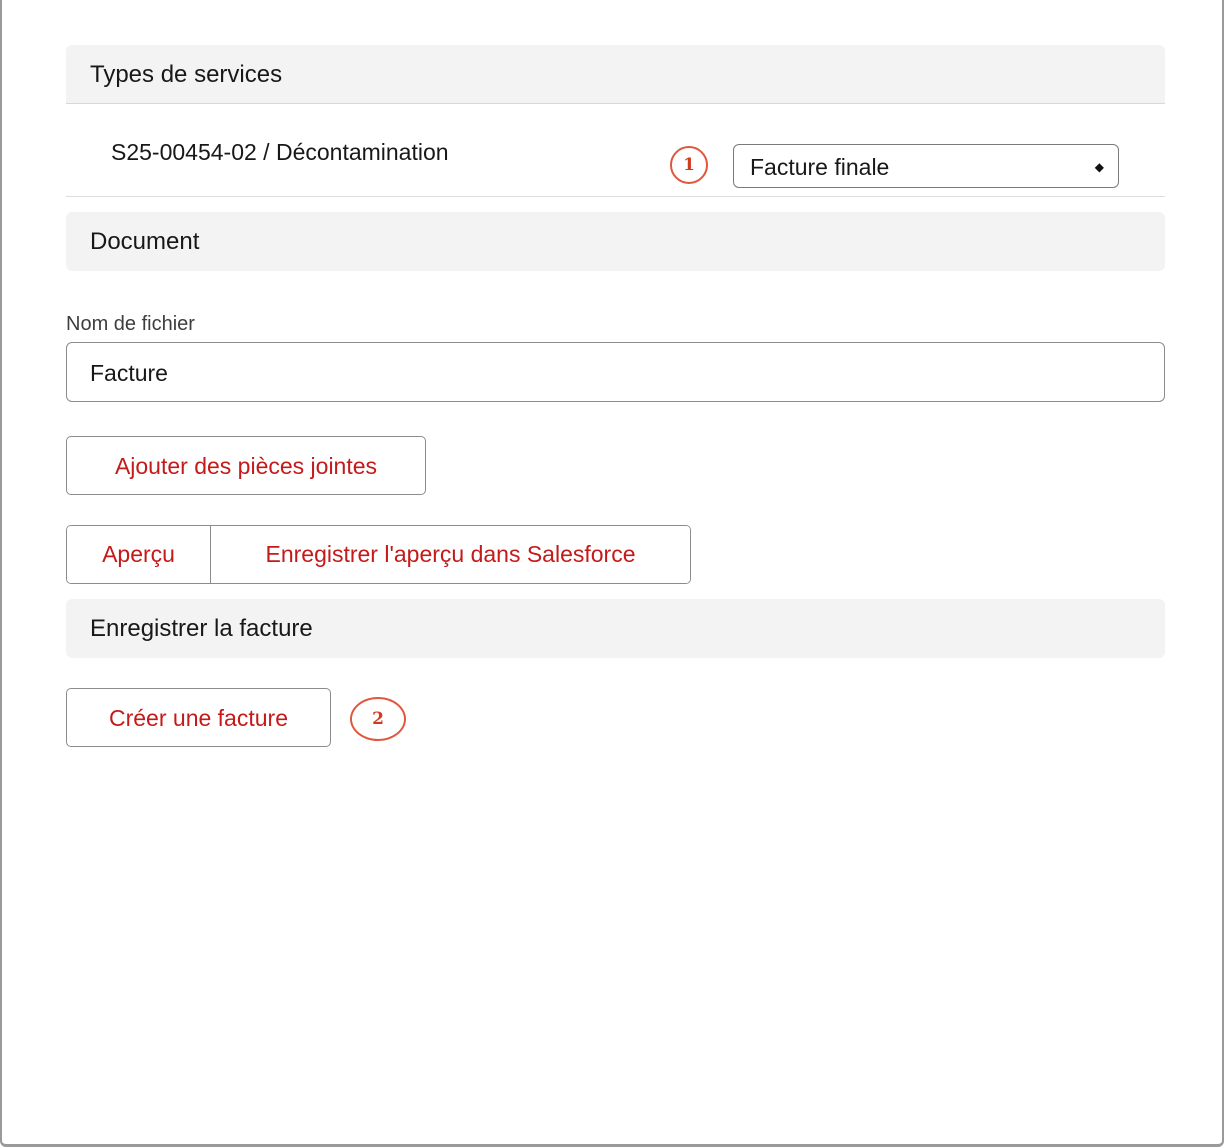 This screenshot has height=1147, width=1224. What do you see at coordinates (926, 166) in the screenshot?
I see `invoice-type-select: Facture finale ◆` at bounding box center [926, 166].